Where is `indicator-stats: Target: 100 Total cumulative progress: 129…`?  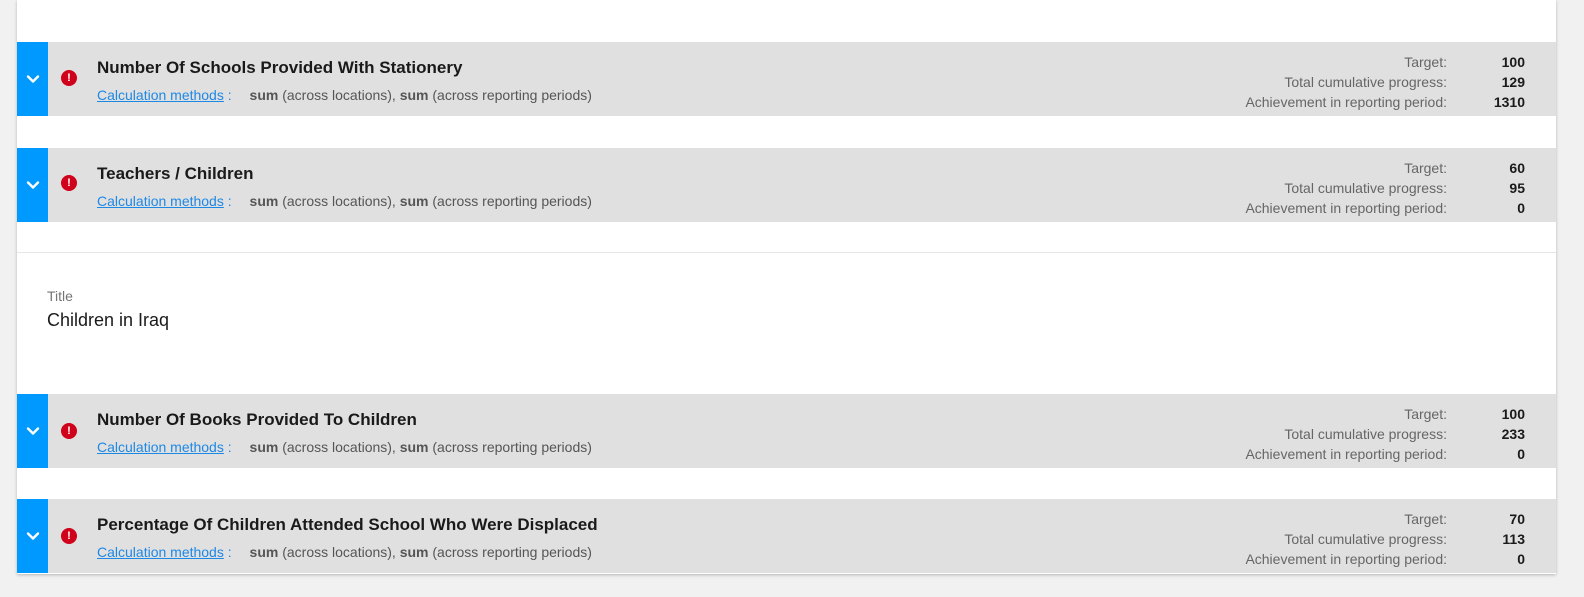
indicator-stats: Target: 100 Total cumulative progress: 129… is located at coordinates (1365, 82).